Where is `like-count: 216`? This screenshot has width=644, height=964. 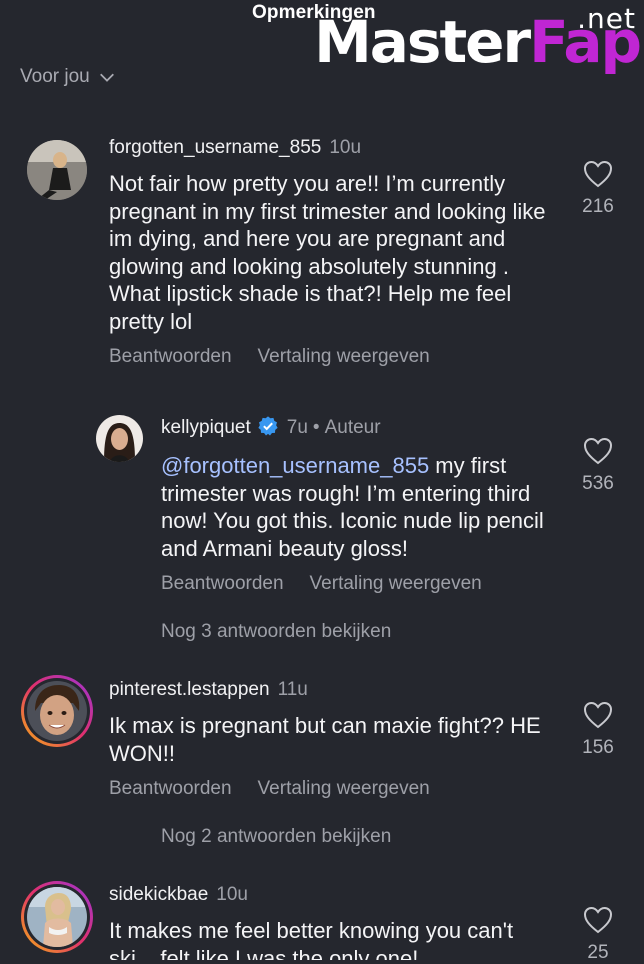
like-count: 216 is located at coordinates (598, 206).